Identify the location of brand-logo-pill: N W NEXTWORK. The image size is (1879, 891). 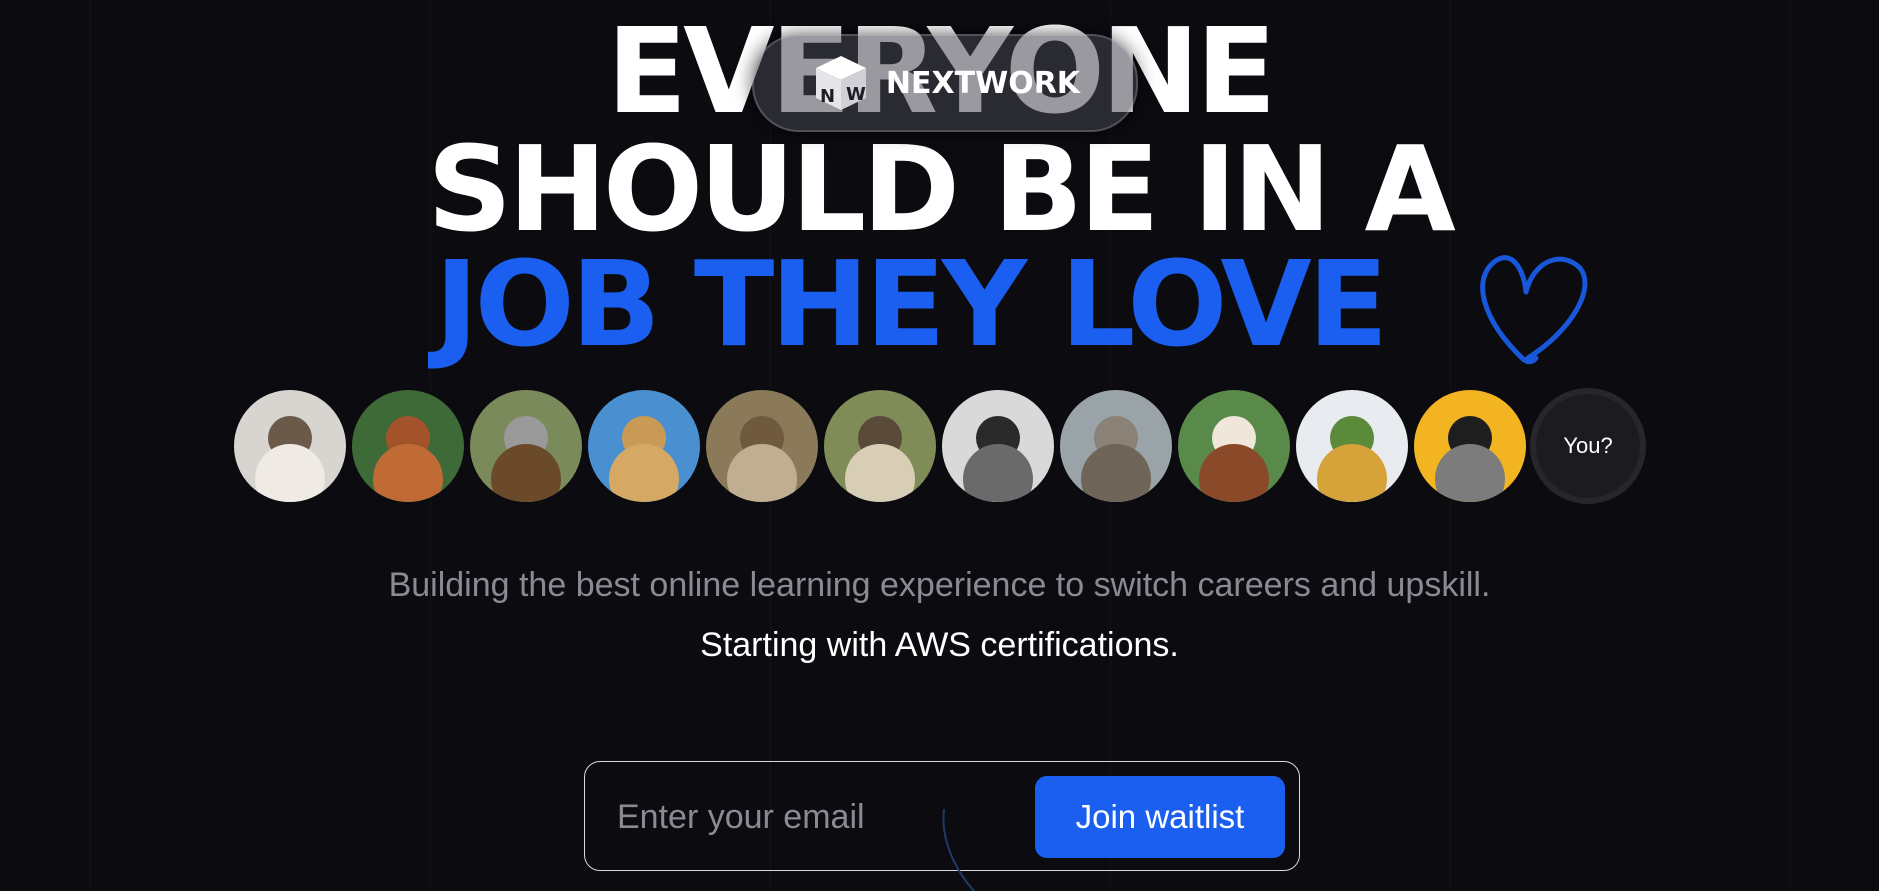
(945, 83).